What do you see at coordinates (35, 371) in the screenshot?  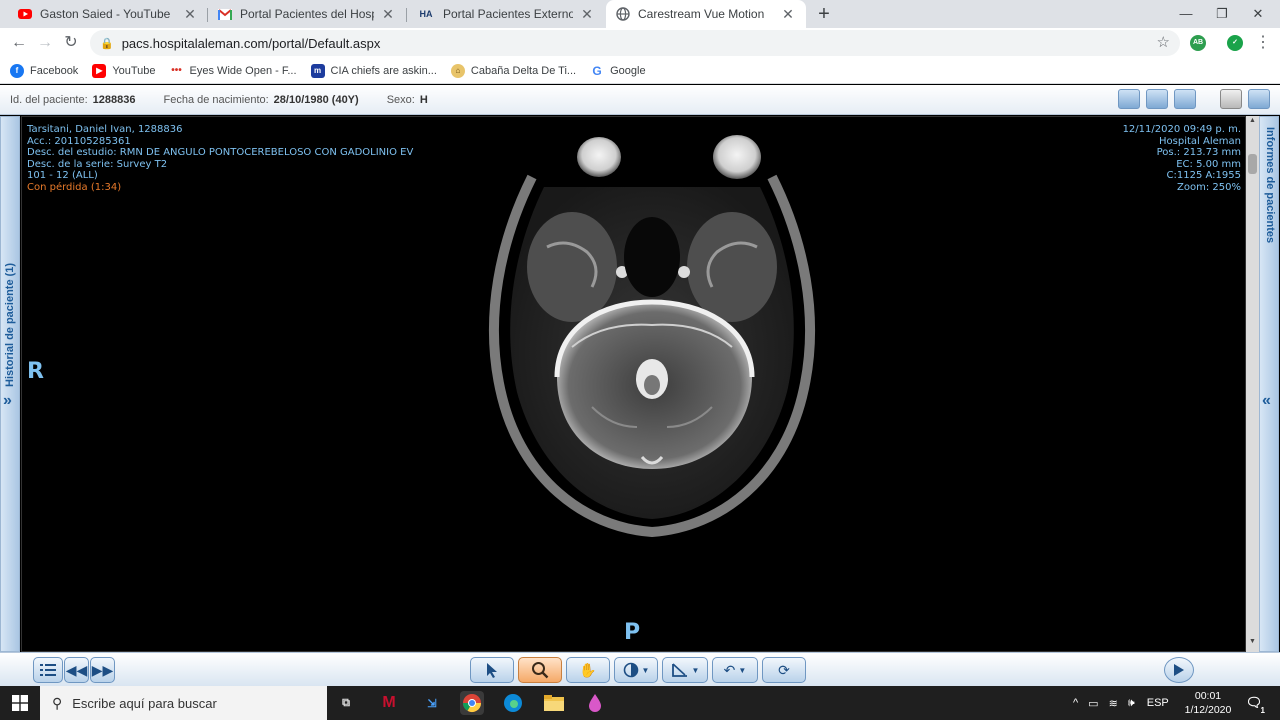 I see `orientation-left-marker: R` at bounding box center [35, 371].